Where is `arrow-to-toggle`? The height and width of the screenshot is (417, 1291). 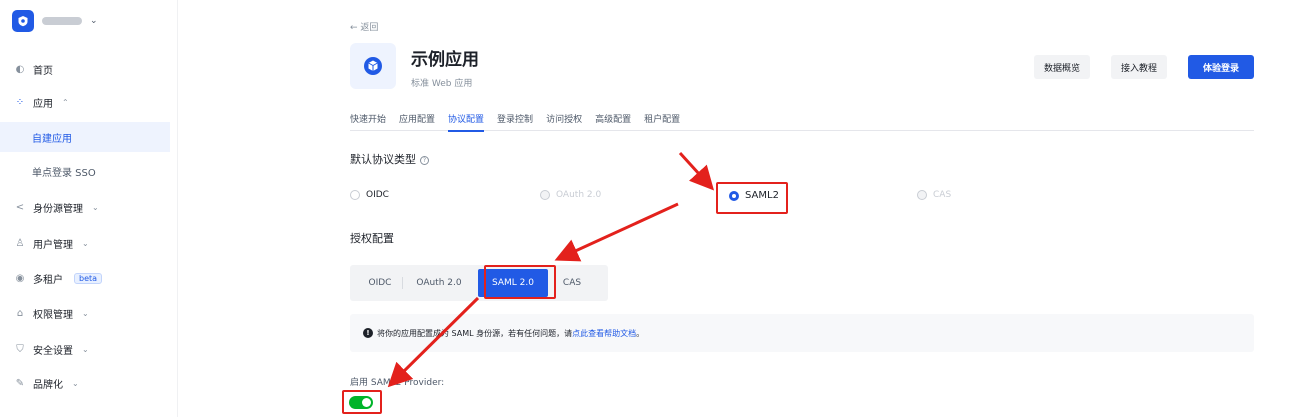 arrow-to-toggle is located at coordinates (433, 342).